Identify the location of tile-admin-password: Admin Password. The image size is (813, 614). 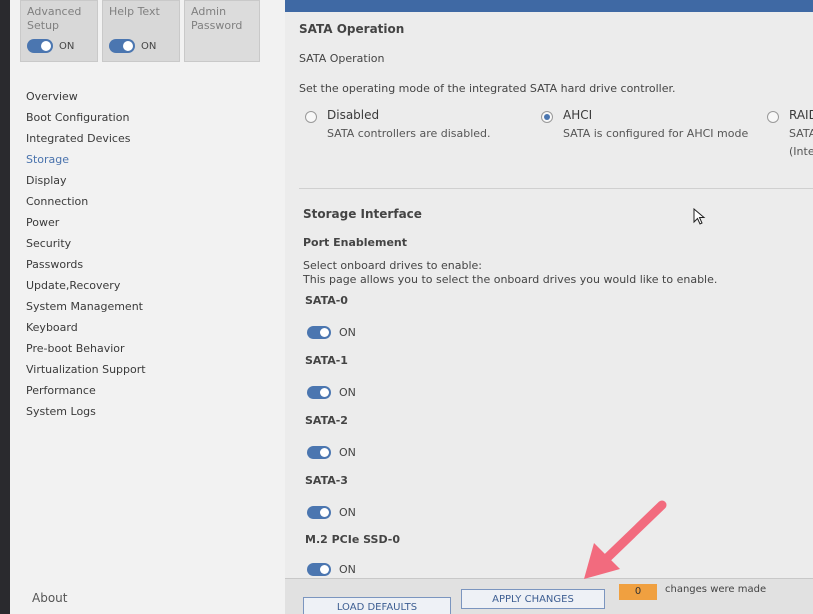
(222, 31).